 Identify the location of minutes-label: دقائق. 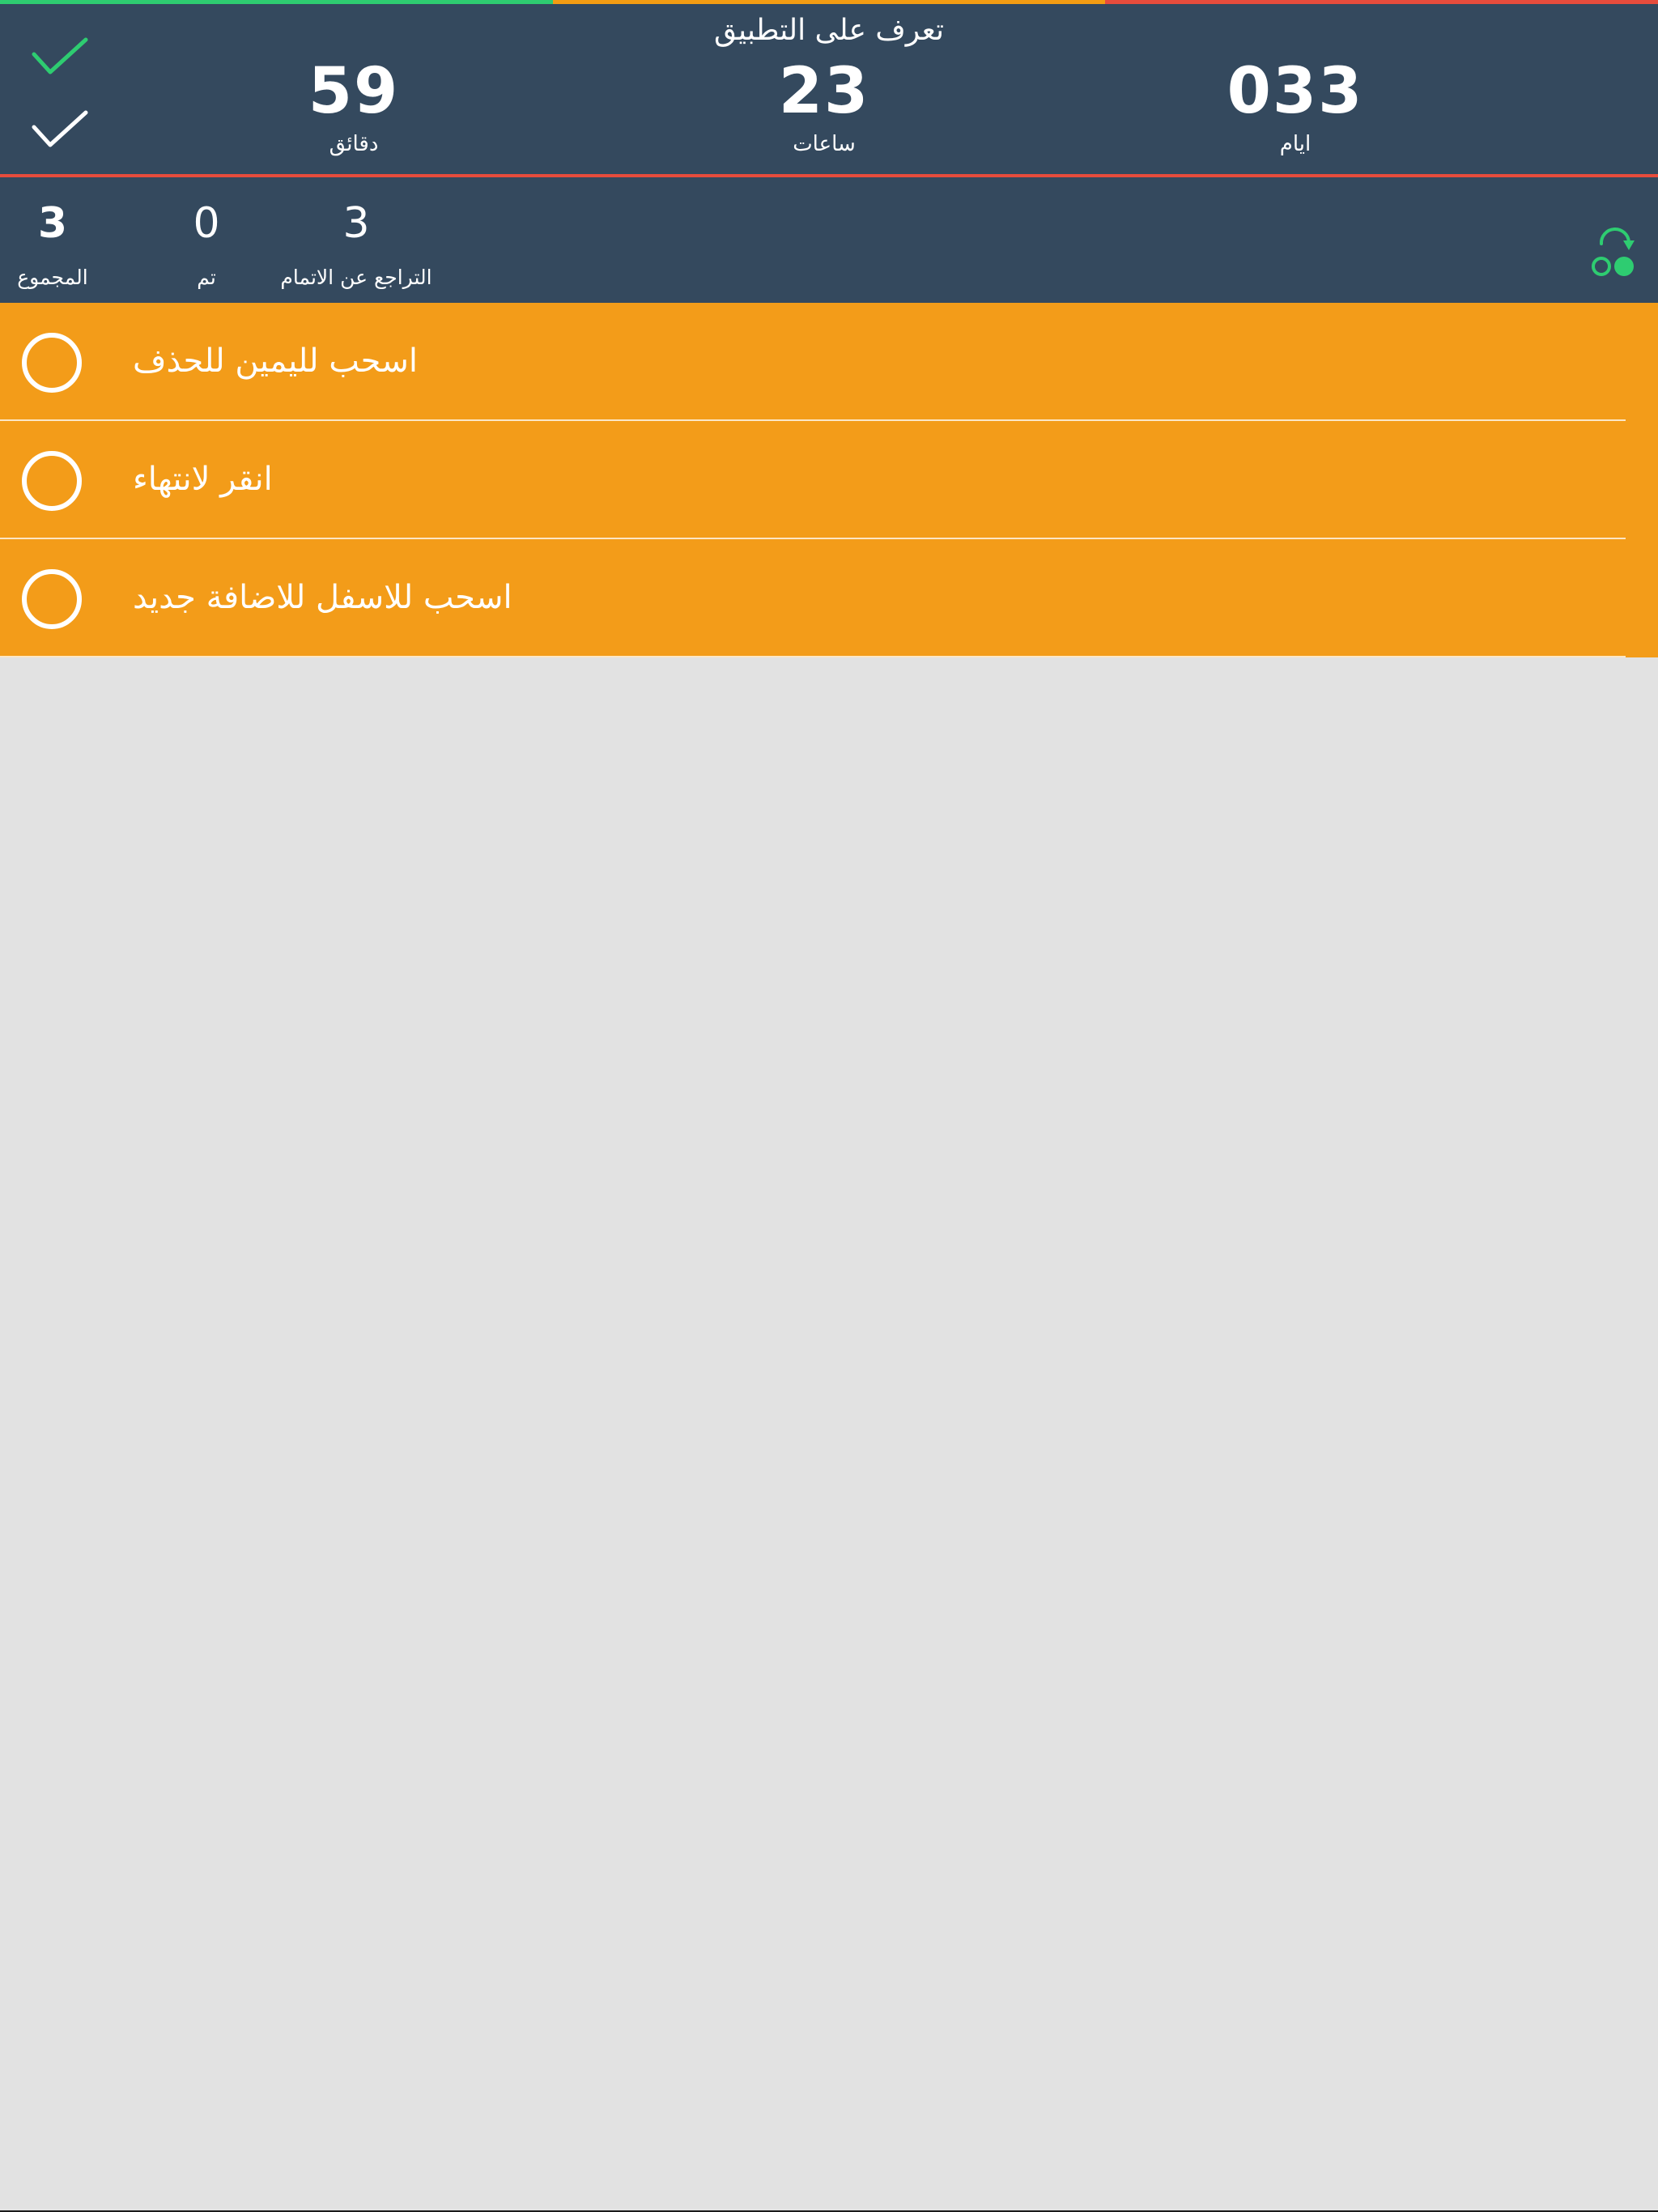
(354, 144).